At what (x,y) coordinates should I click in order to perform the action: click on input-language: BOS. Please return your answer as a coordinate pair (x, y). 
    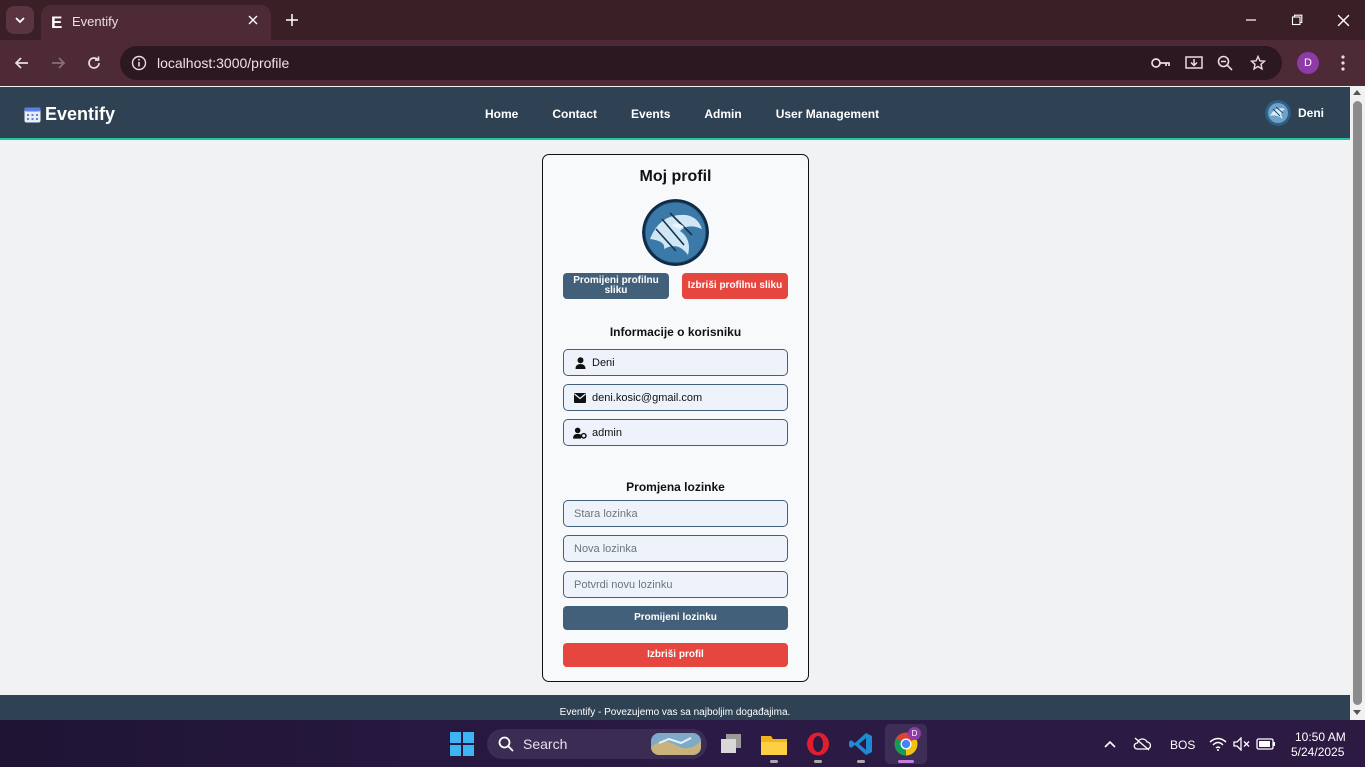
    Looking at the image, I should click on (1182, 745).